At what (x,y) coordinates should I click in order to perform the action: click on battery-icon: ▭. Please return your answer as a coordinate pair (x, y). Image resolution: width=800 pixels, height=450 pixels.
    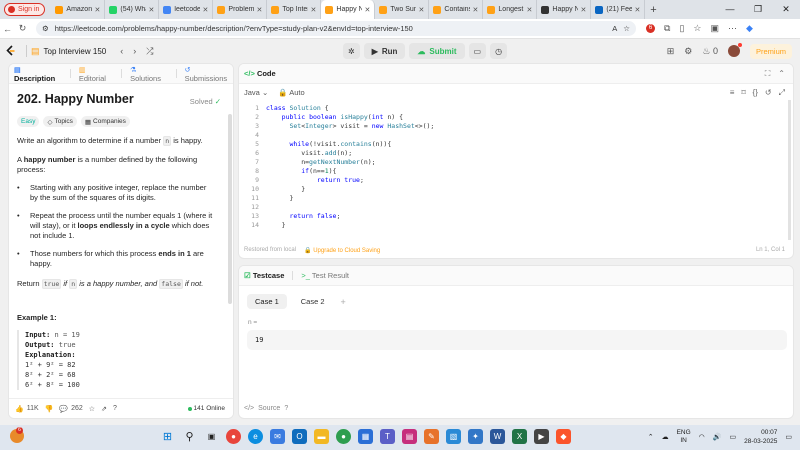
    Looking at the image, I should click on (733, 437).